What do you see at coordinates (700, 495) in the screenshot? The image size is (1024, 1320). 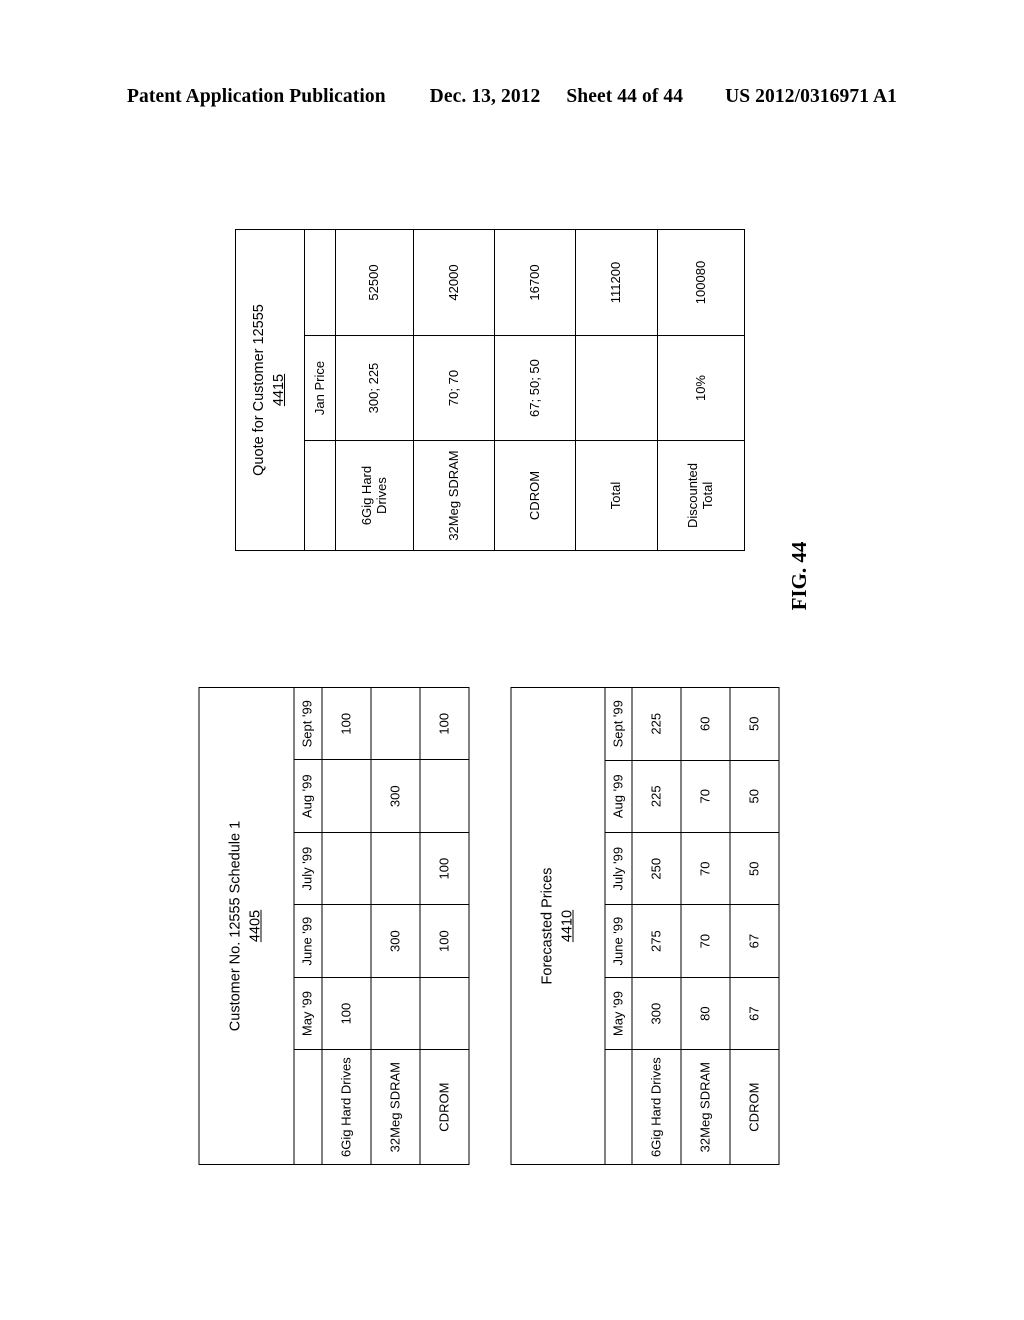 I see `quote-row-label: Discounted Total` at bounding box center [700, 495].